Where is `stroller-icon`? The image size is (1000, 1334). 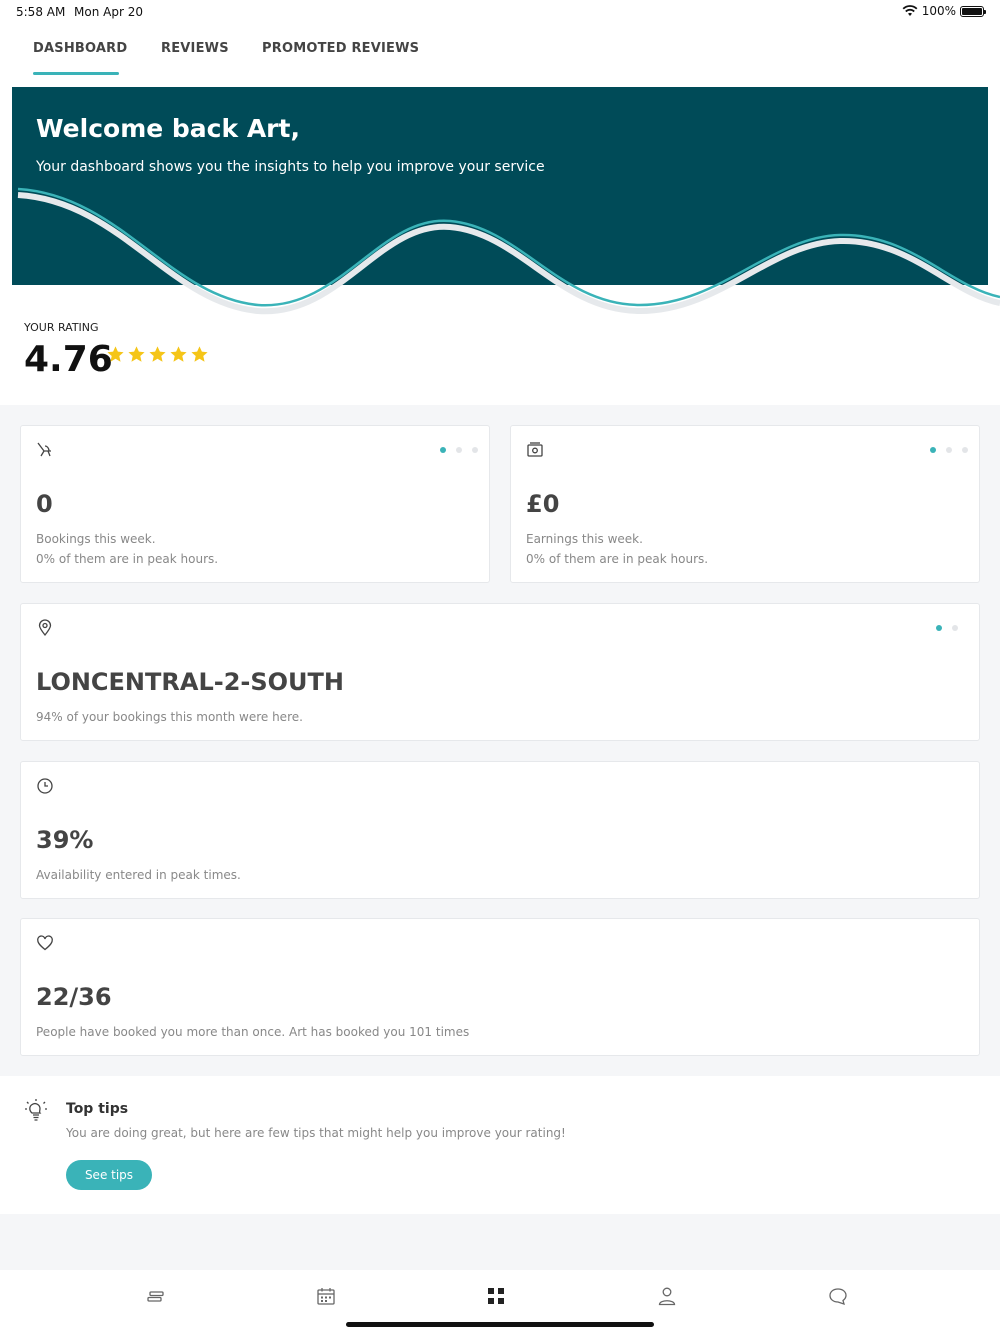
stroller-icon is located at coordinates (44, 449).